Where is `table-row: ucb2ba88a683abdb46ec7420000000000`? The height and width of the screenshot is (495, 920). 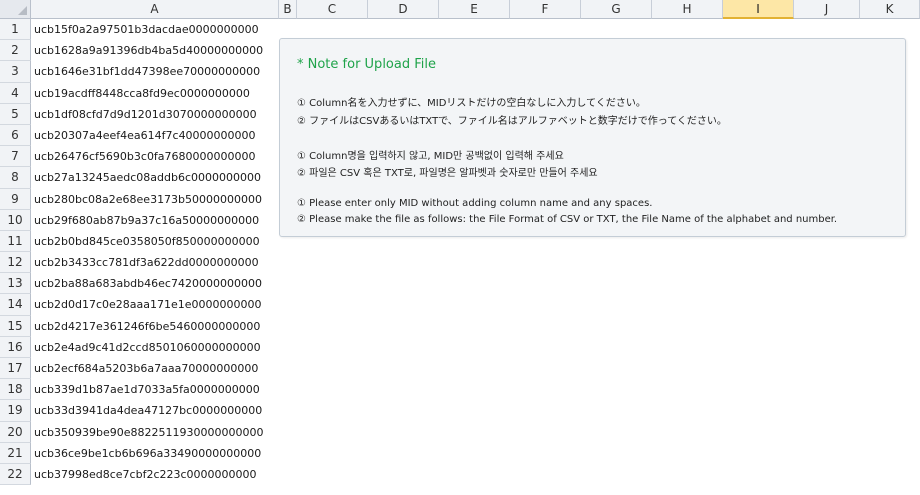
table-row: ucb2ba88a683abdb46ec7420000000000 is located at coordinates (155, 283).